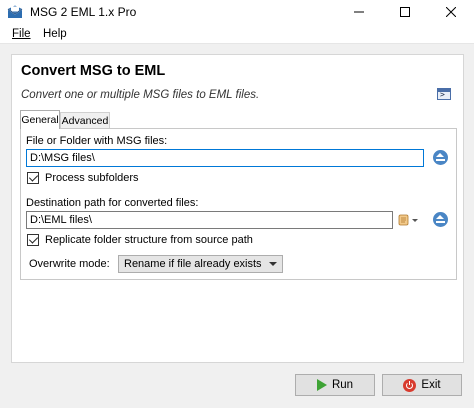 The image size is (474, 408). I want to click on maximize-icon, so click(405, 12).